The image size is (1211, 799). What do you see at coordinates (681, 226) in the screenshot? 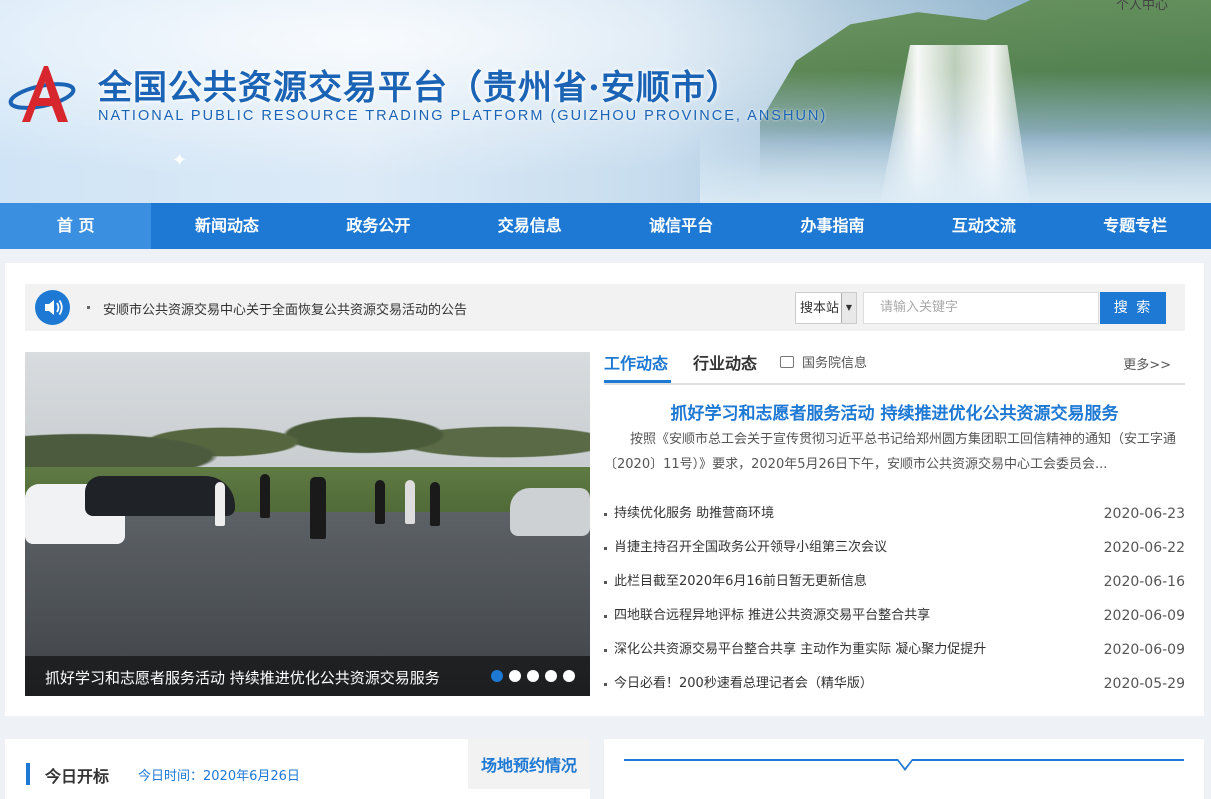
I see `nav-item-credit-platform: 诚信平台` at bounding box center [681, 226].